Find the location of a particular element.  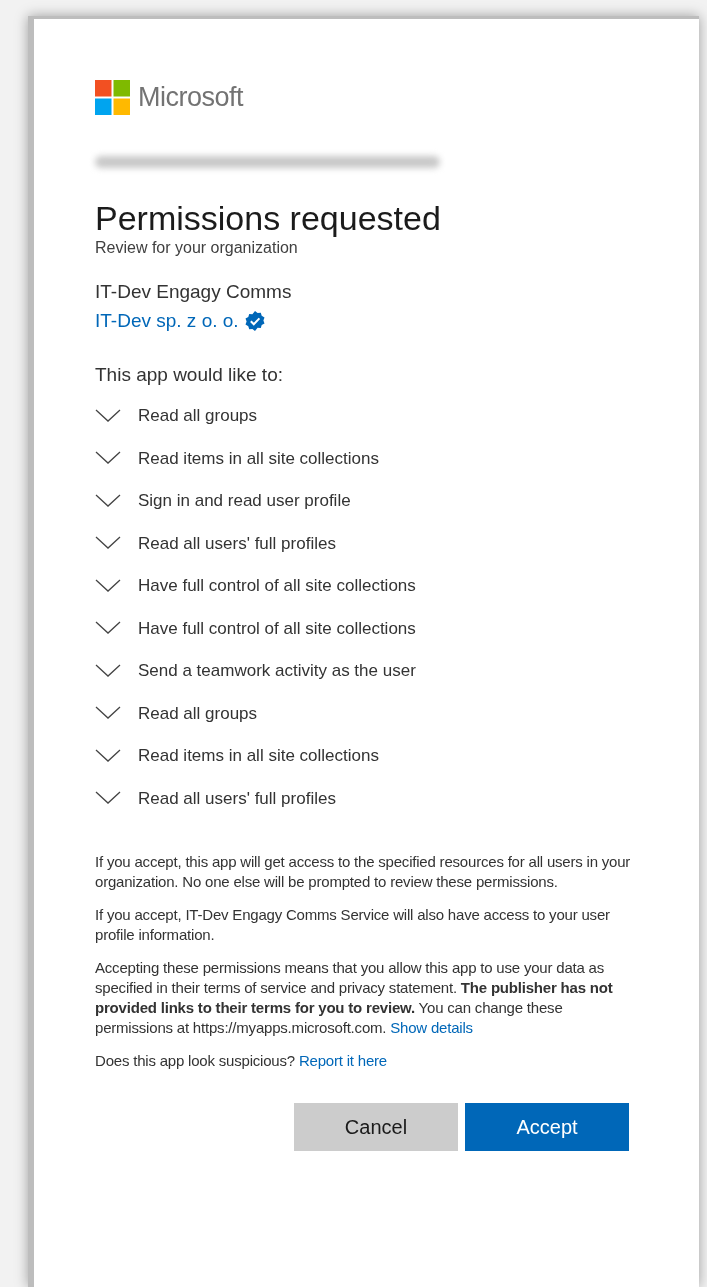

notice-text: Does this app look suspicious? Report it here is located at coordinates (241, 1060).